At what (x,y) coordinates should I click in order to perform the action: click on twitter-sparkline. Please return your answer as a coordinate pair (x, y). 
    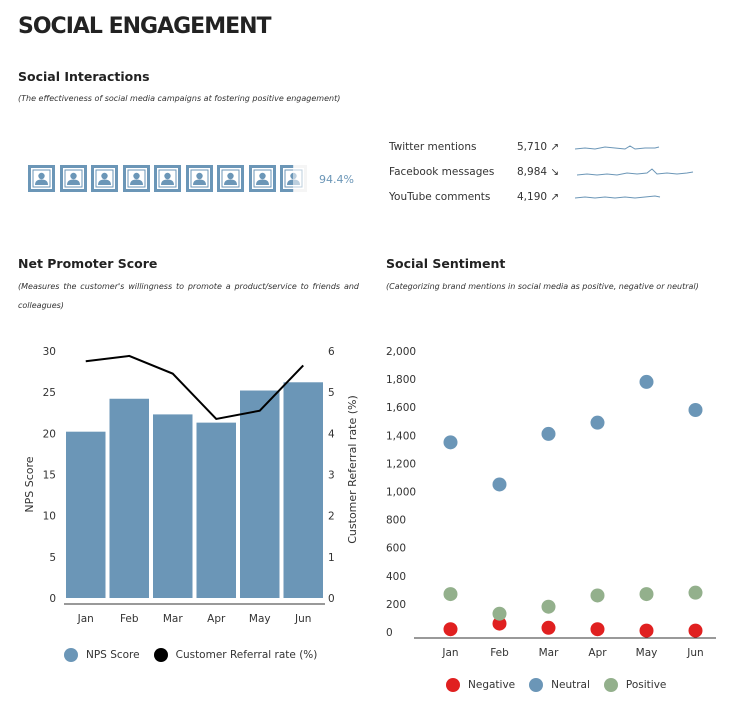
    Looking at the image, I should click on (617, 147).